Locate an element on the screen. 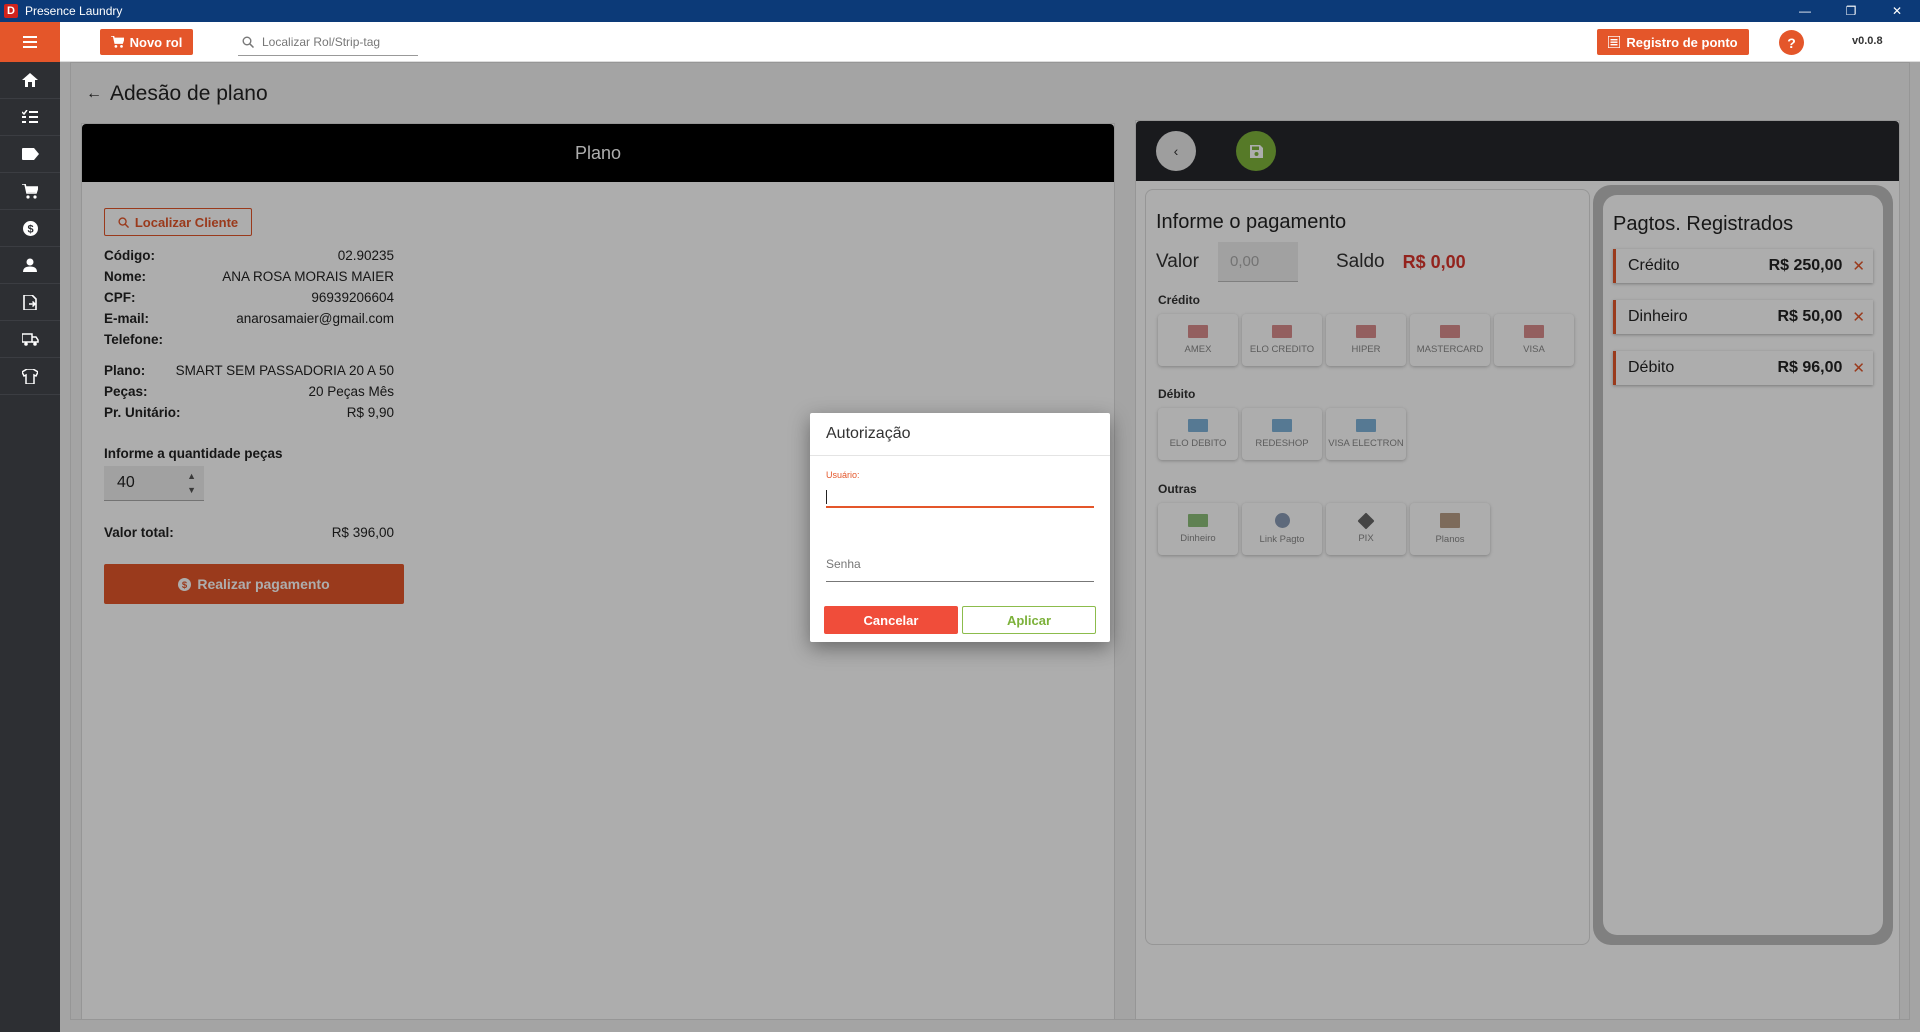  person-icon is located at coordinates (30, 265).